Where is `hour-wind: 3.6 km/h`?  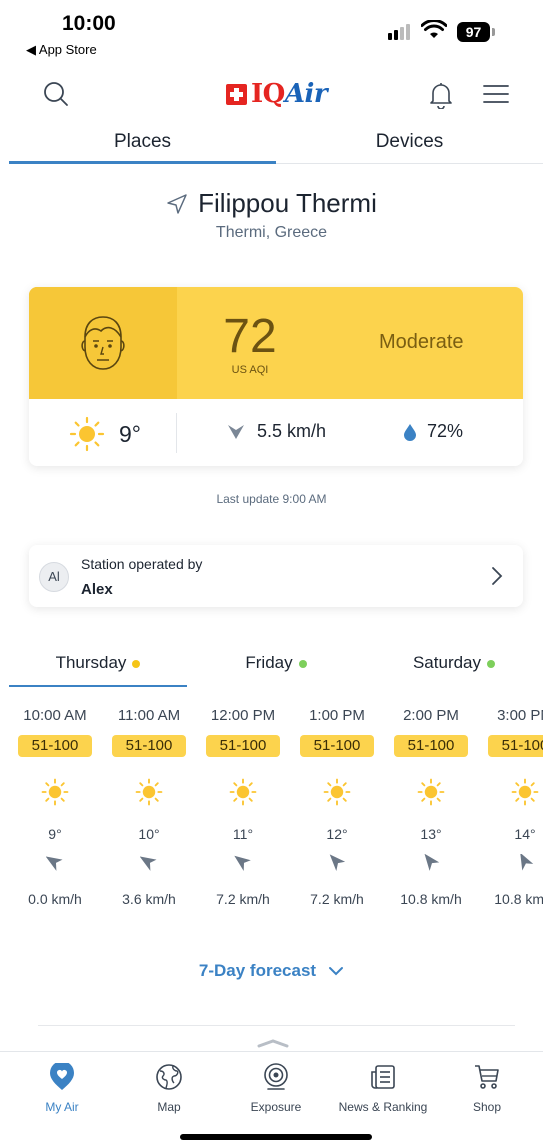
hour-wind: 3.6 km/h is located at coordinates (149, 899).